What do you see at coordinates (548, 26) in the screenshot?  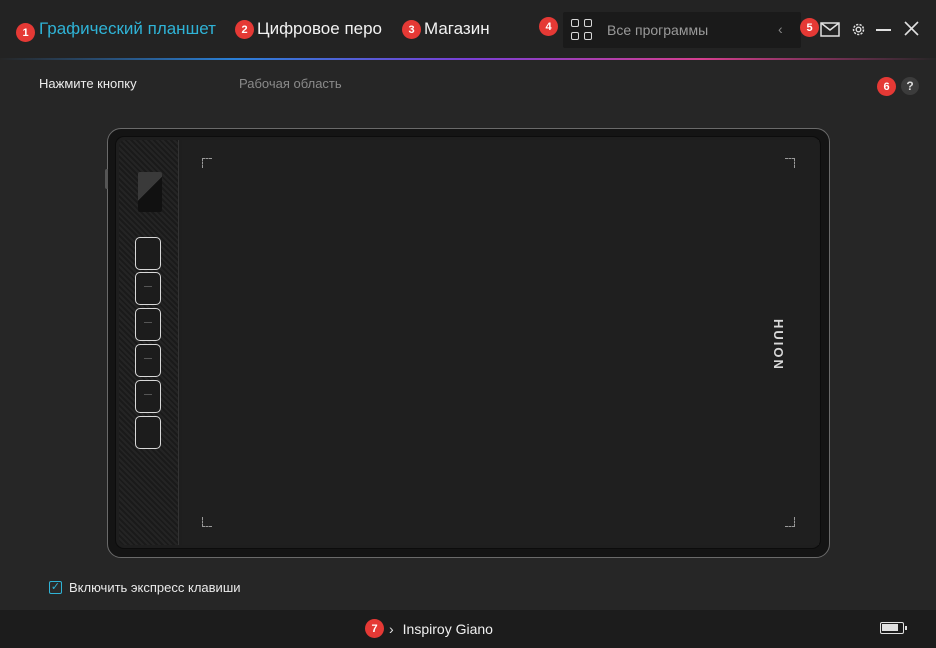 I see `apps-badge-4: 4` at bounding box center [548, 26].